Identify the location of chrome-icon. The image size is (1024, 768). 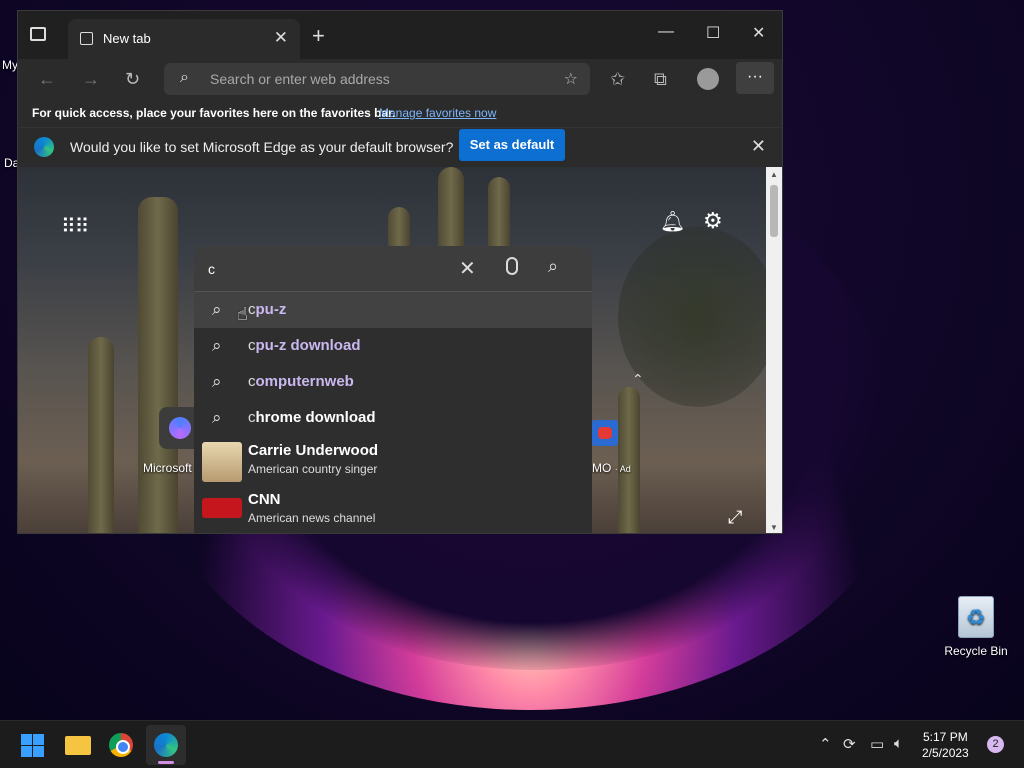
(121, 745).